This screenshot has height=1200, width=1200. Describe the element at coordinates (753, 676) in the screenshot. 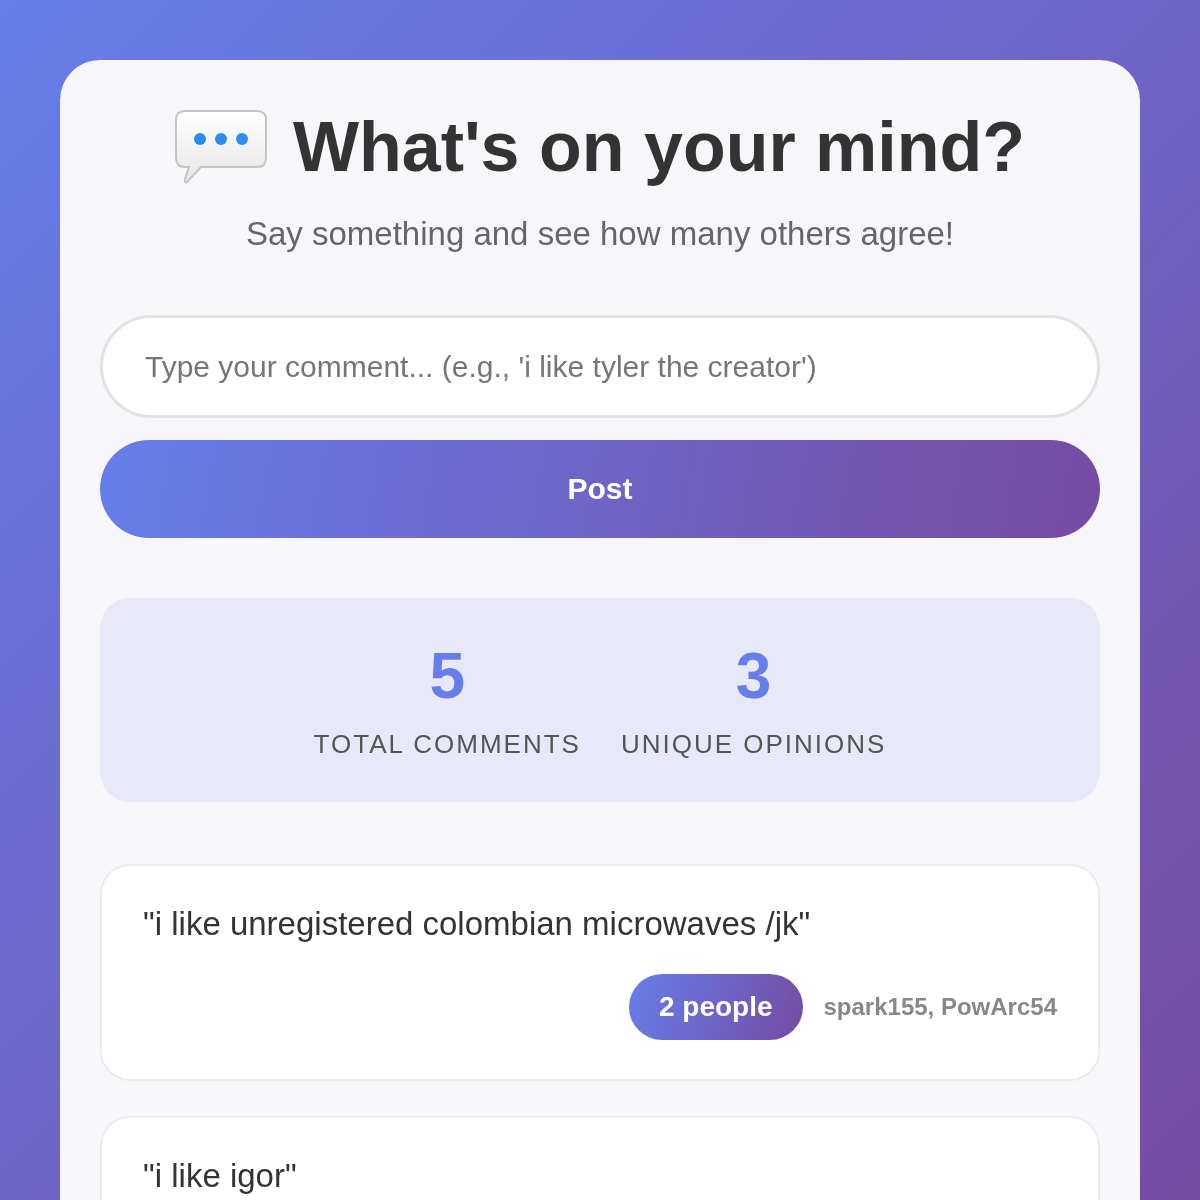

I see `stat-value: 3` at that location.